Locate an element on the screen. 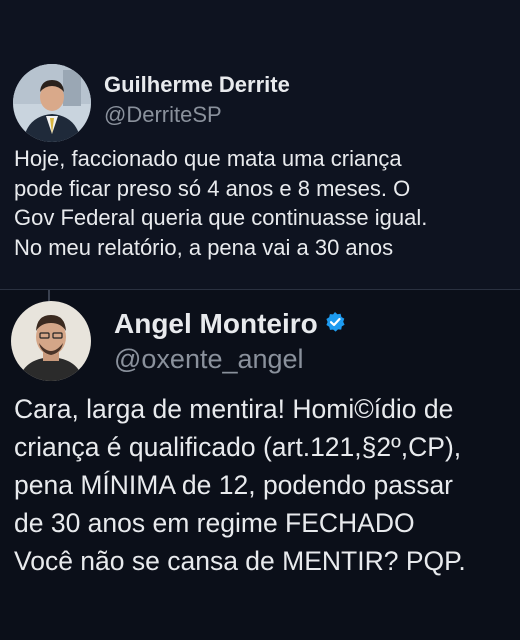 Image resolution: width=520 pixels, height=640 pixels. tweet-text-line: Cara, larga de mentira! Homi©ídio de is located at coordinates (234, 409).